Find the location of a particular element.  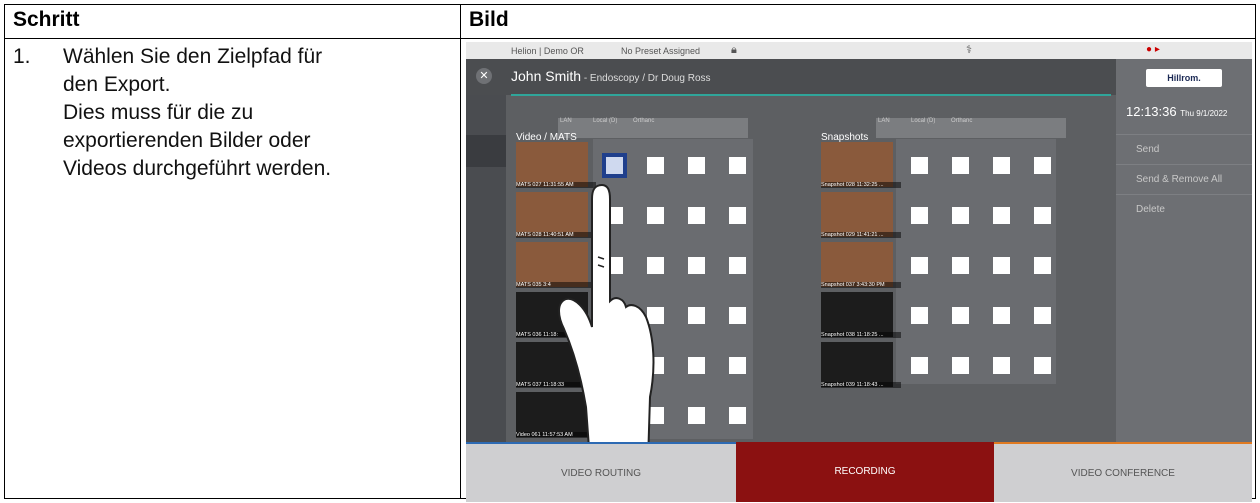

video-column-header: LAN Local (D) Orthanc is located at coordinates (653, 128).